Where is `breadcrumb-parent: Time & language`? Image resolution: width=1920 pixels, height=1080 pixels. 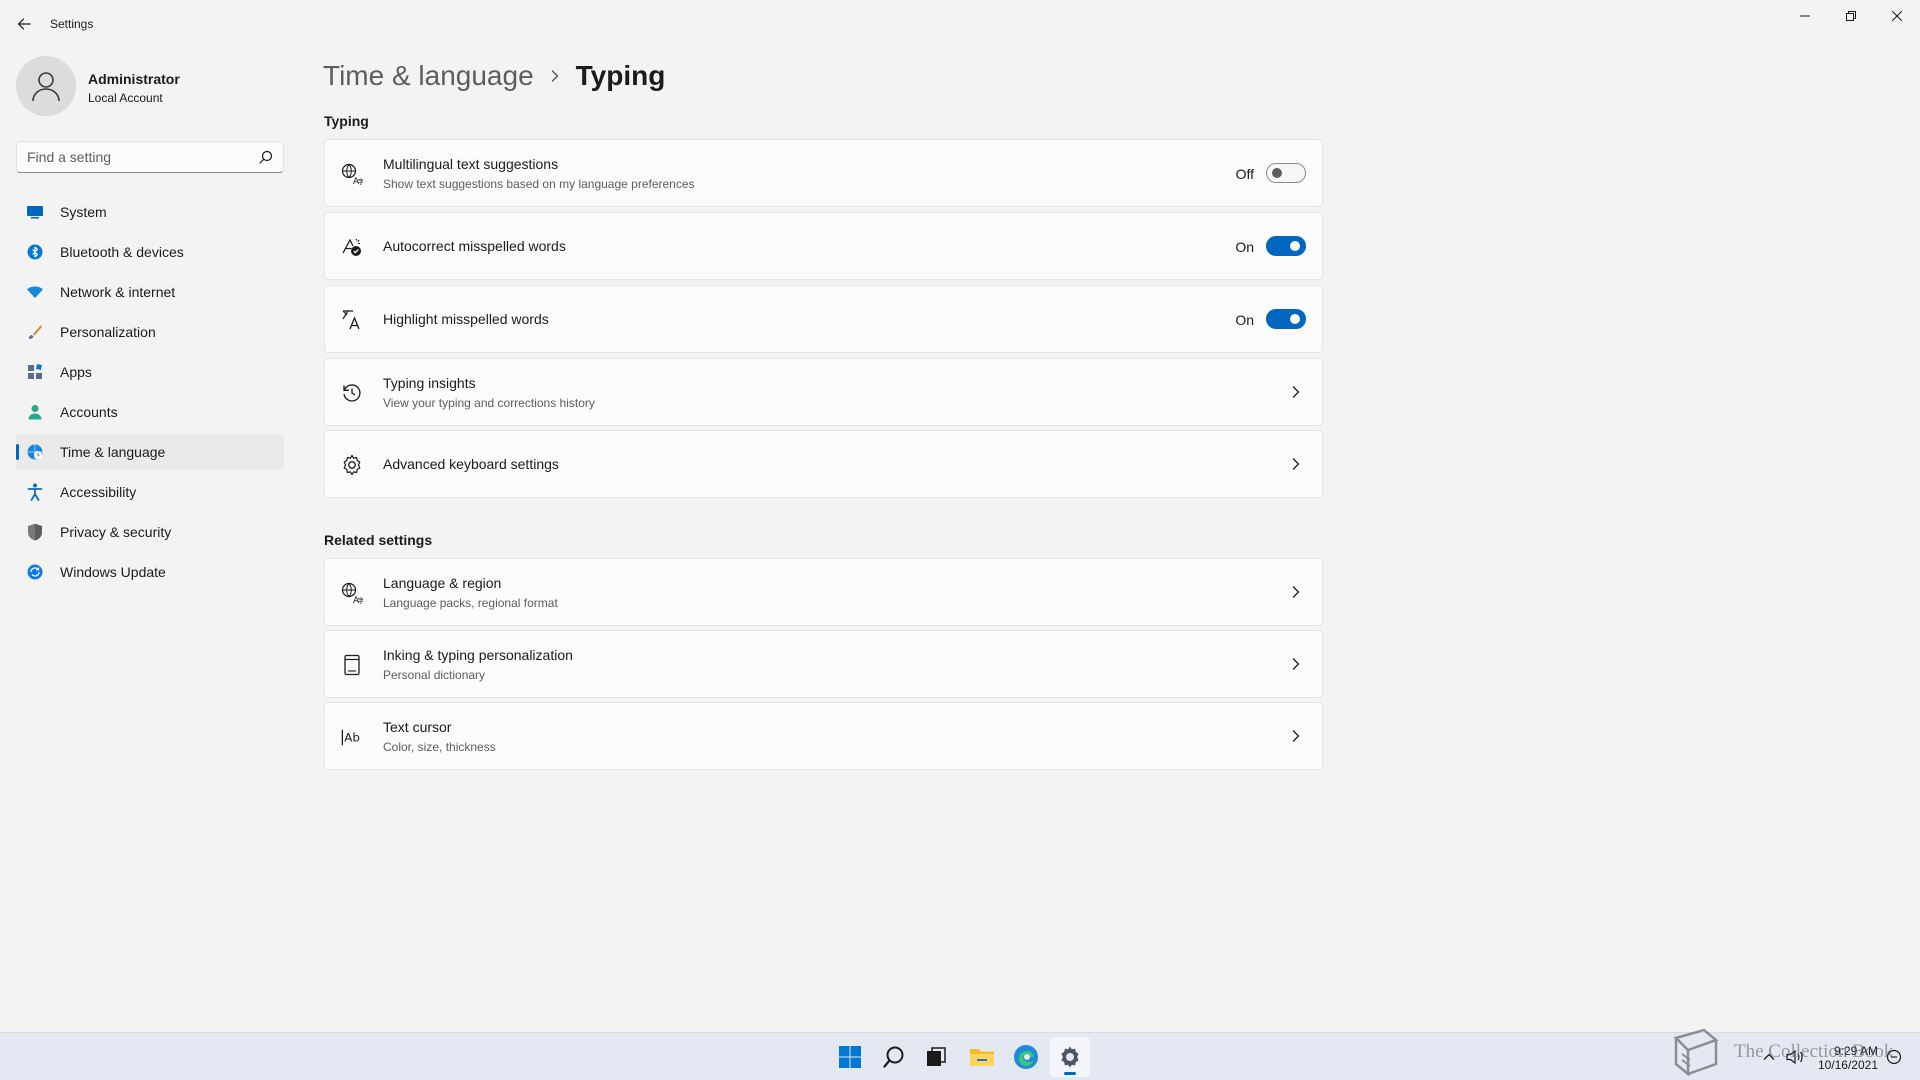
breadcrumb-parent: Time & language is located at coordinates (428, 76).